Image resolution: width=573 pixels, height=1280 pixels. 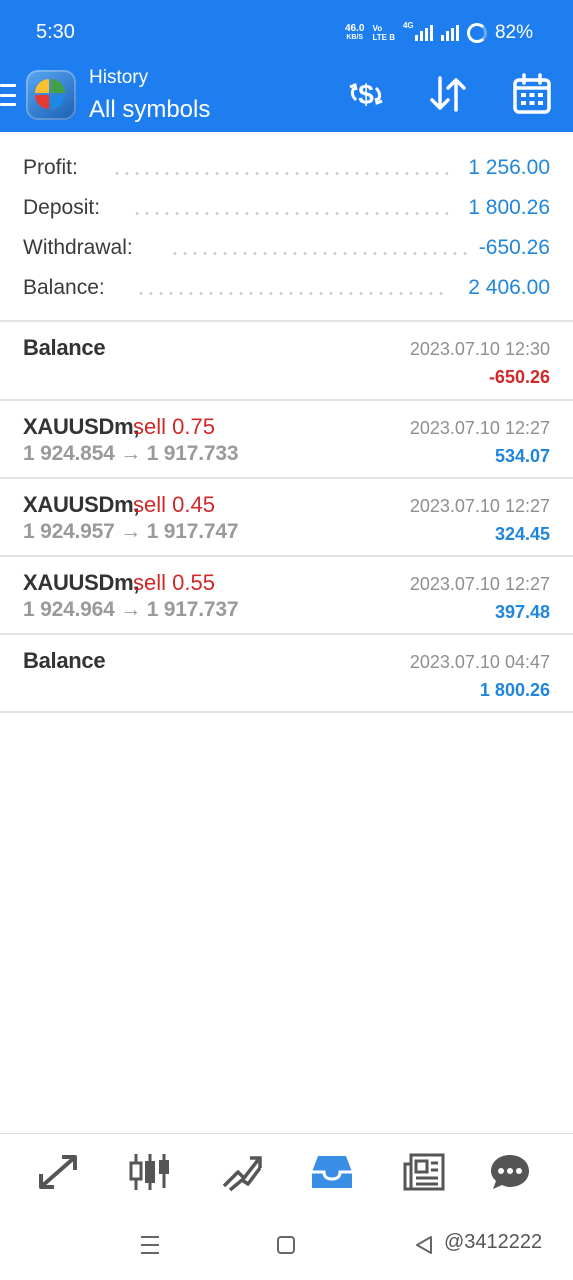 I want to click on volte-indicator: Vo LTE B, so click(x=383, y=33).